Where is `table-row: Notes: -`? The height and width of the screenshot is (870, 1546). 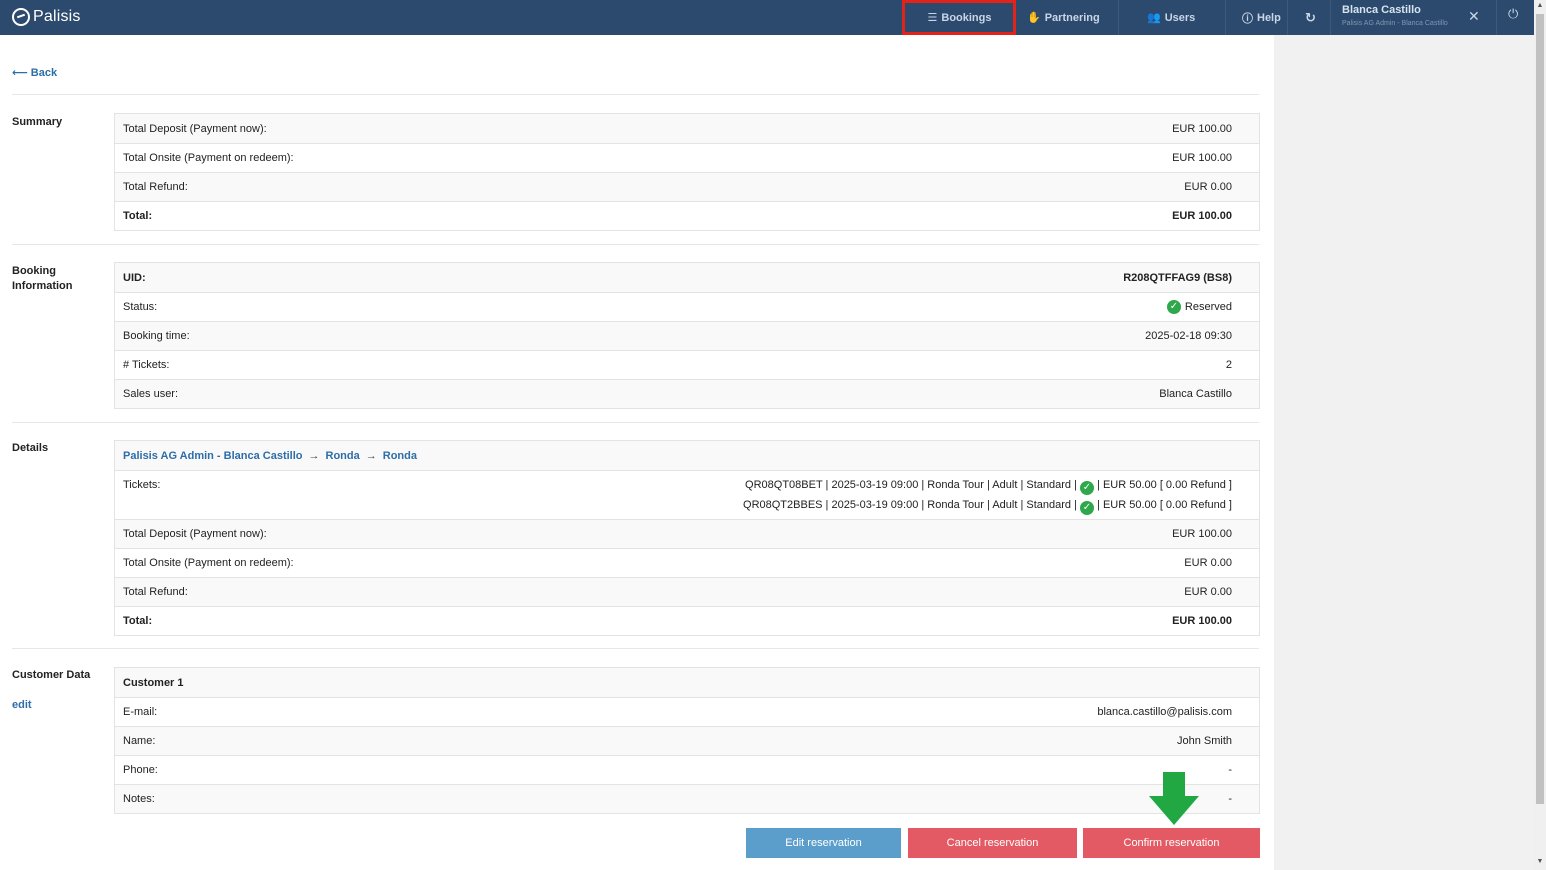
table-row: Notes: - is located at coordinates (687, 798).